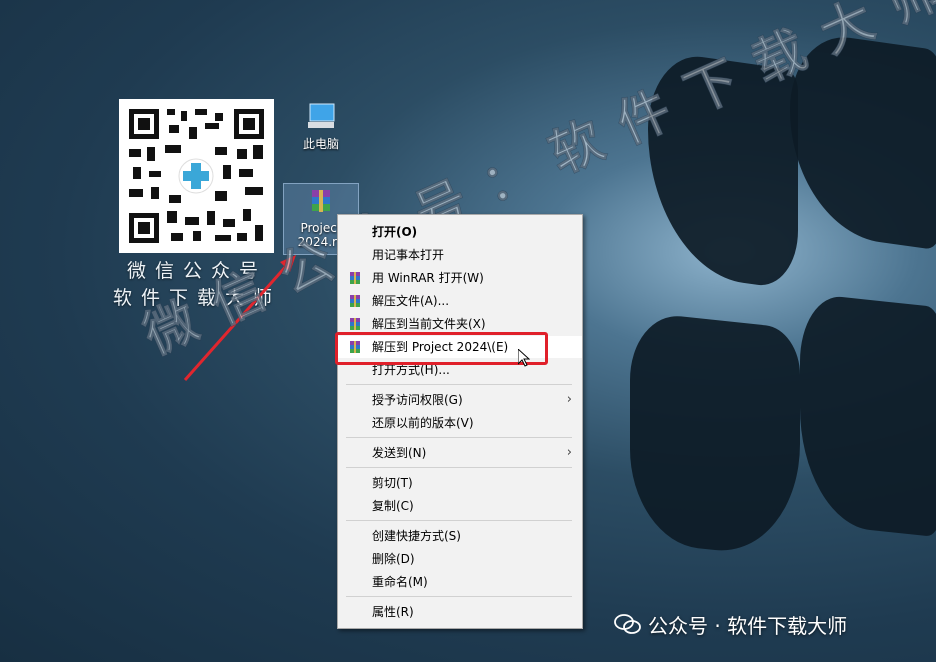 The width and height of the screenshot is (936, 662). Describe the element at coordinates (460, 612) in the screenshot. I see `menu-item-properties: 属性(R)` at that location.